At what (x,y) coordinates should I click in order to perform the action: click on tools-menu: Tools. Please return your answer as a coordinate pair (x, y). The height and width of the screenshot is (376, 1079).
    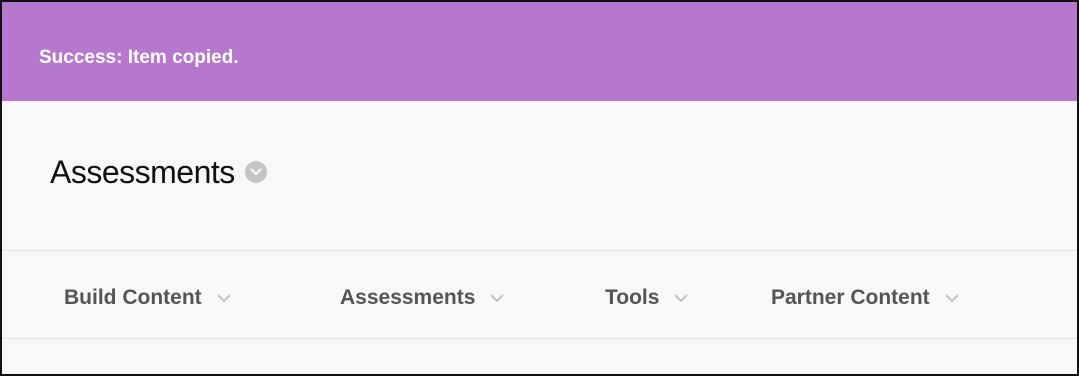
    Looking at the image, I should click on (647, 298).